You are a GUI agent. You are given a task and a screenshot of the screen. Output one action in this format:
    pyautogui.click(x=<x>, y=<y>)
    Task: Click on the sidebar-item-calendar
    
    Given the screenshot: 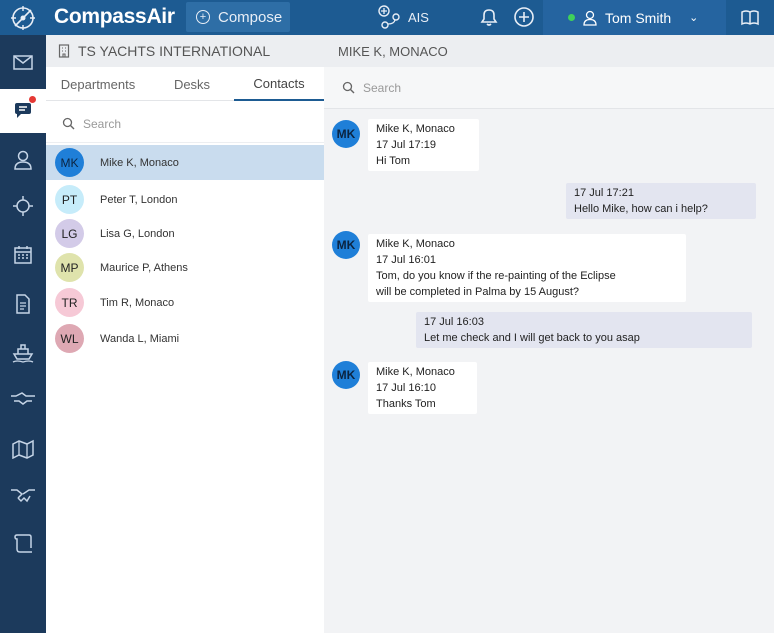 What is the action you would take?
    pyautogui.click(x=23, y=255)
    